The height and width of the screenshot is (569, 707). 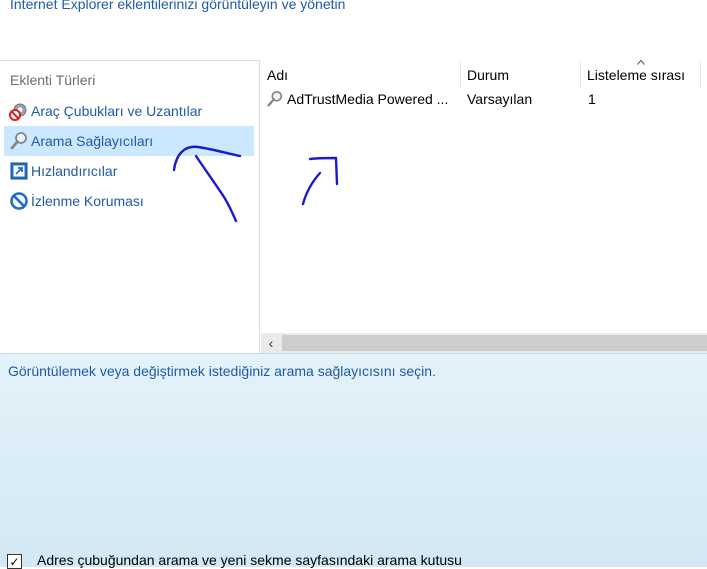 I want to click on table-row: AdTrustMedia Powered ... Varsayılan 1, so click(x=484, y=99).